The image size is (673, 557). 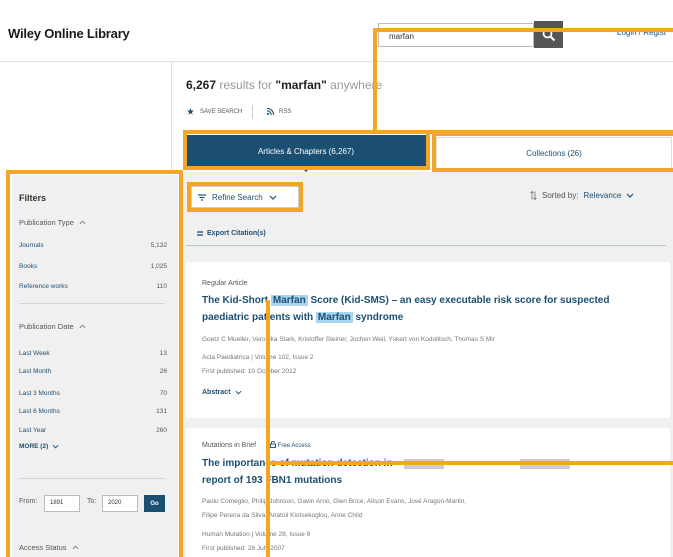 What do you see at coordinates (86, 117) in the screenshot?
I see `left-column-spacer` at bounding box center [86, 117].